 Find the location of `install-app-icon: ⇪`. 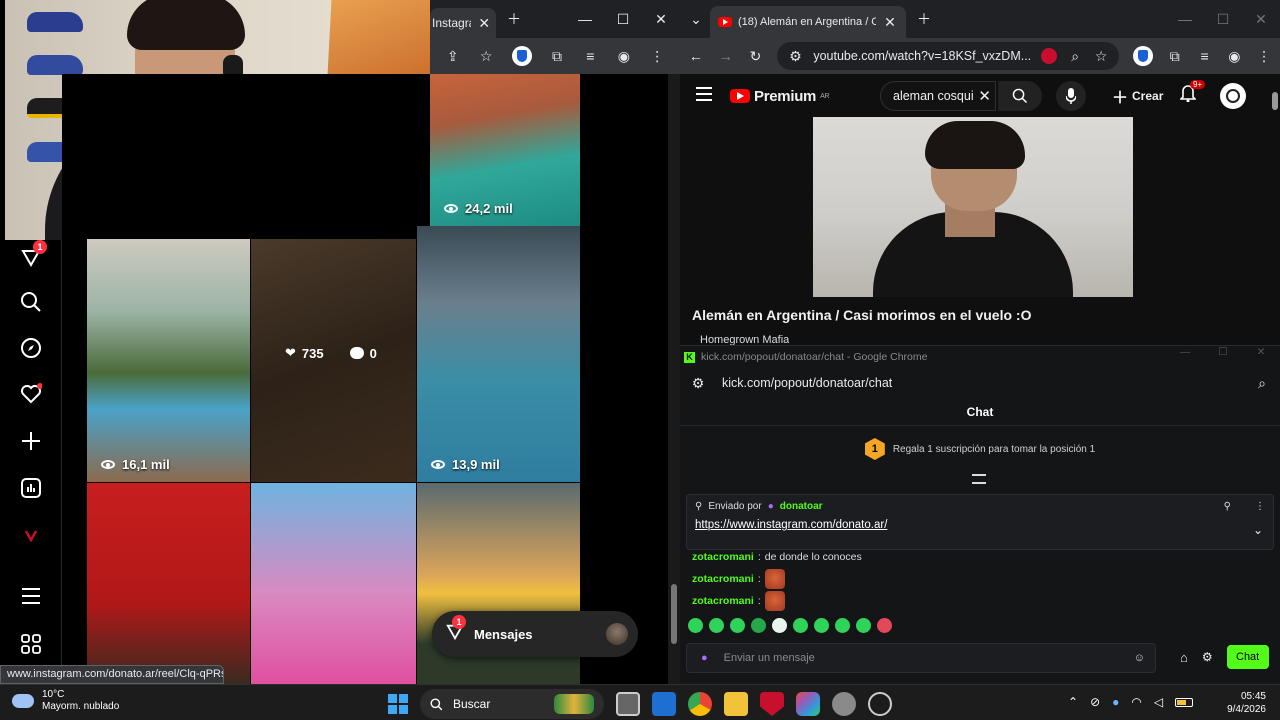

install-app-icon: ⇪ is located at coordinates (453, 56).